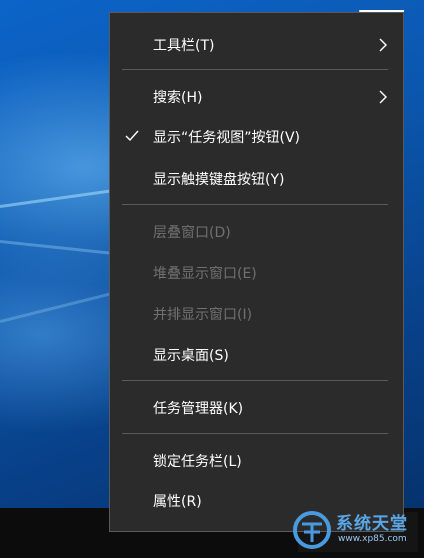 This screenshot has height=558, width=424. Describe the element at coordinates (256, 97) in the screenshot. I see `menu-item-search: 搜索(H)` at that location.